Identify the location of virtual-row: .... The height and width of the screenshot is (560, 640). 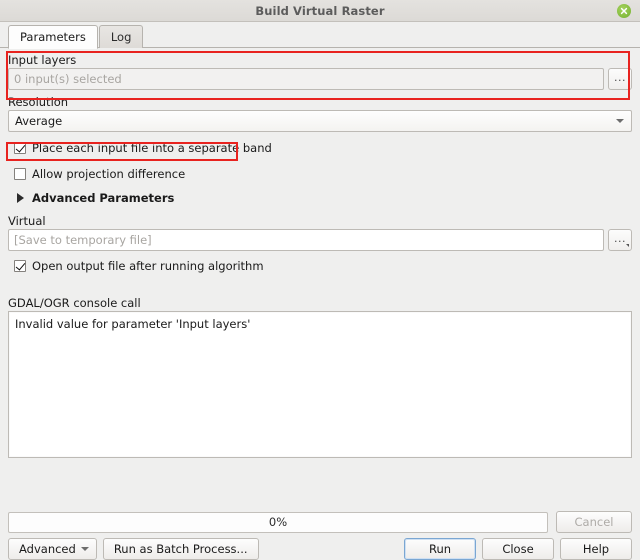
(320, 240).